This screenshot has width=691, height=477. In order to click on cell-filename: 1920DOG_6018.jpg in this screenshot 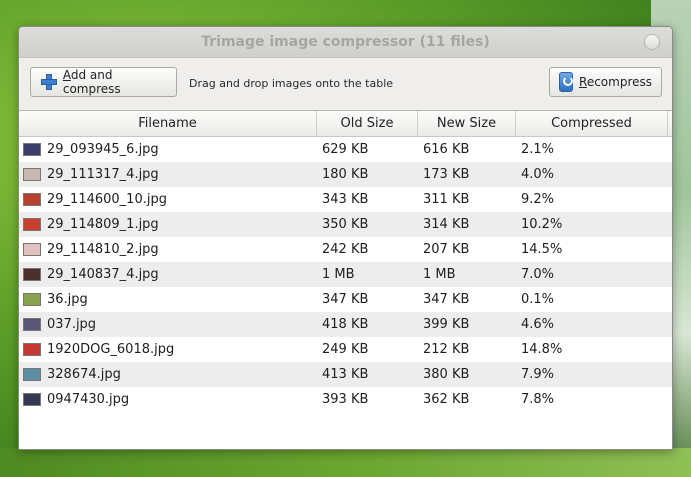, I will do `click(168, 349)`.